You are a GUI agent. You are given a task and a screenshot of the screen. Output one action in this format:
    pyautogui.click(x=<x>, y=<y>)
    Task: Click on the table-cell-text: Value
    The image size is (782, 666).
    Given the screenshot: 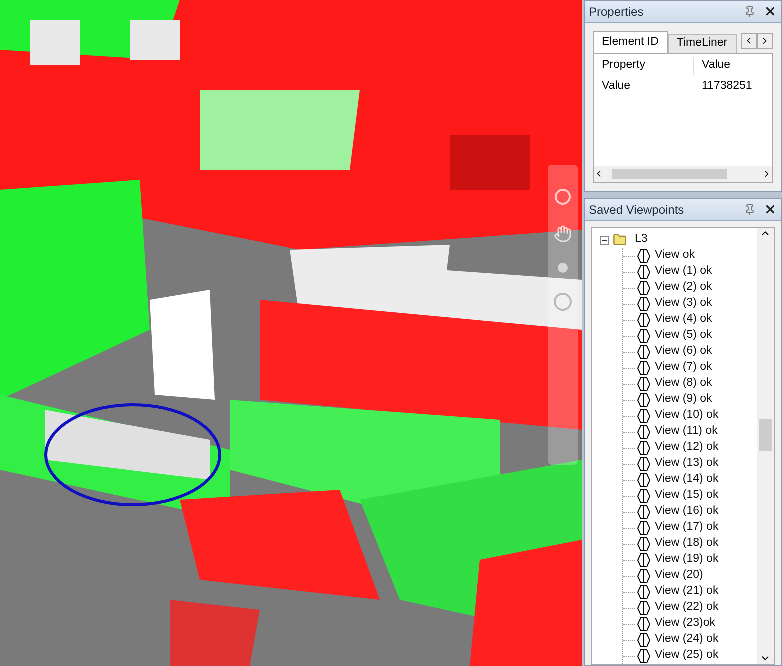 What is the action you would take?
    pyautogui.click(x=616, y=86)
    